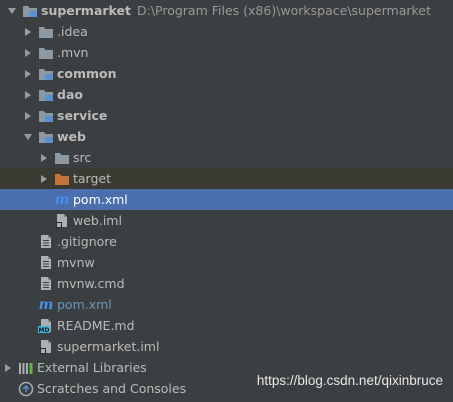  Describe the element at coordinates (349, 380) in the screenshot. I see `watermark-text: https://blog.csdn.net/qixinbruce` at that location.